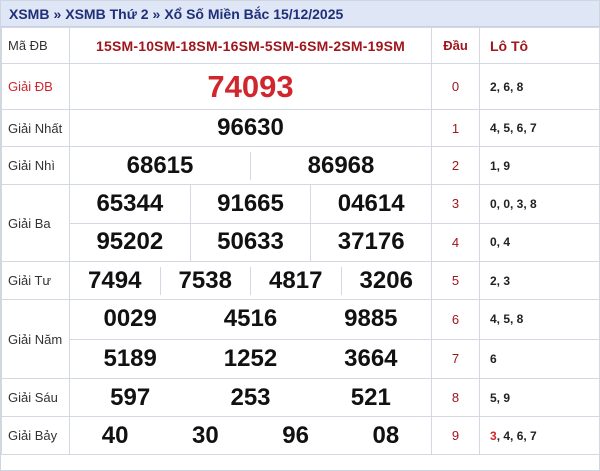 The image size is (600, 471). I want to click on prize-number: 3664, so click(371, 358).